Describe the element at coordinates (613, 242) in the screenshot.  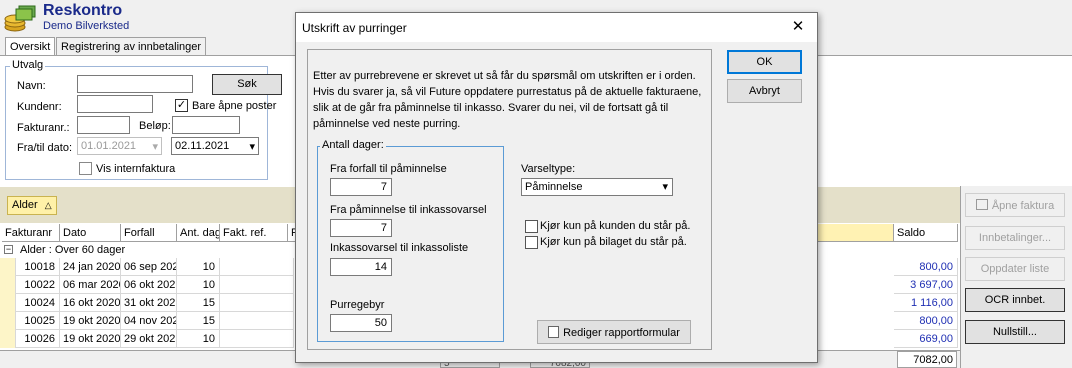
I see `kjor-bilag-label: Kjør kun på bilaget du står på.` at that location.